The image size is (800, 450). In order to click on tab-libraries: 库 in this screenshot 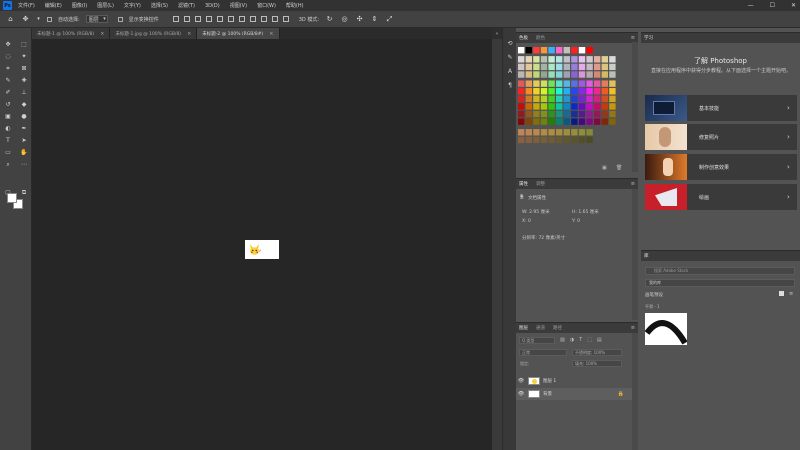, I will do `click(646, 256)`.